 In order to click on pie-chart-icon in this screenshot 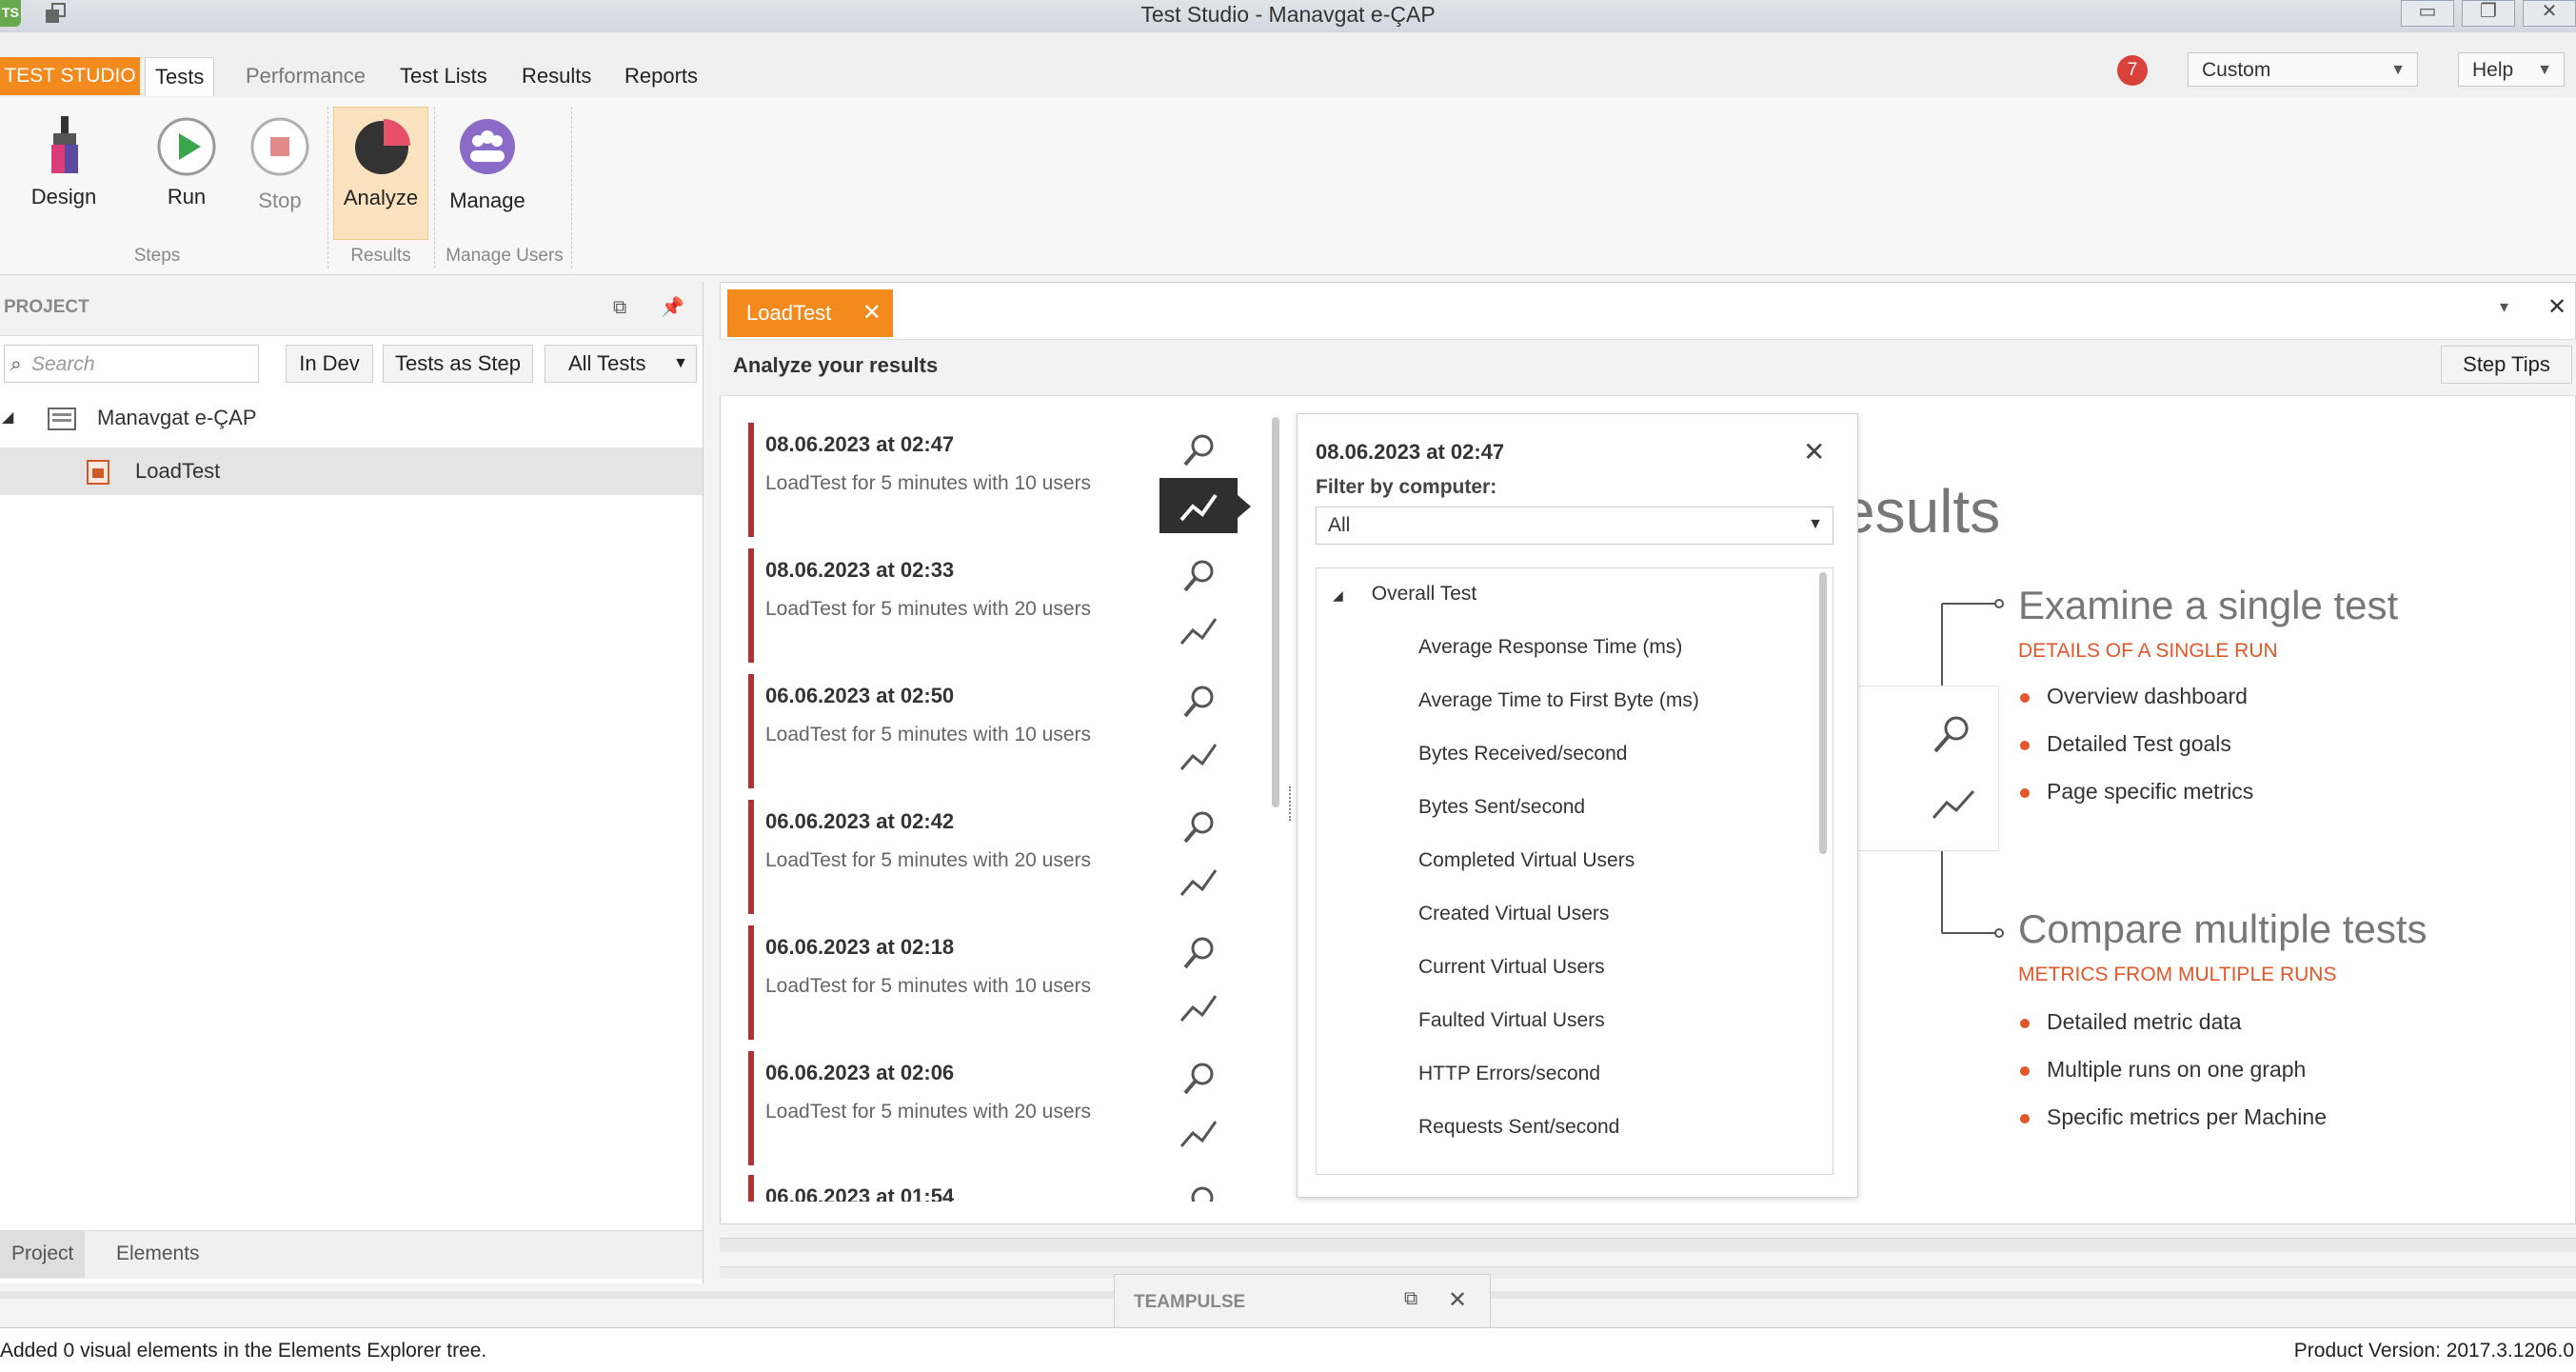, I will do `click(382, 146)`.